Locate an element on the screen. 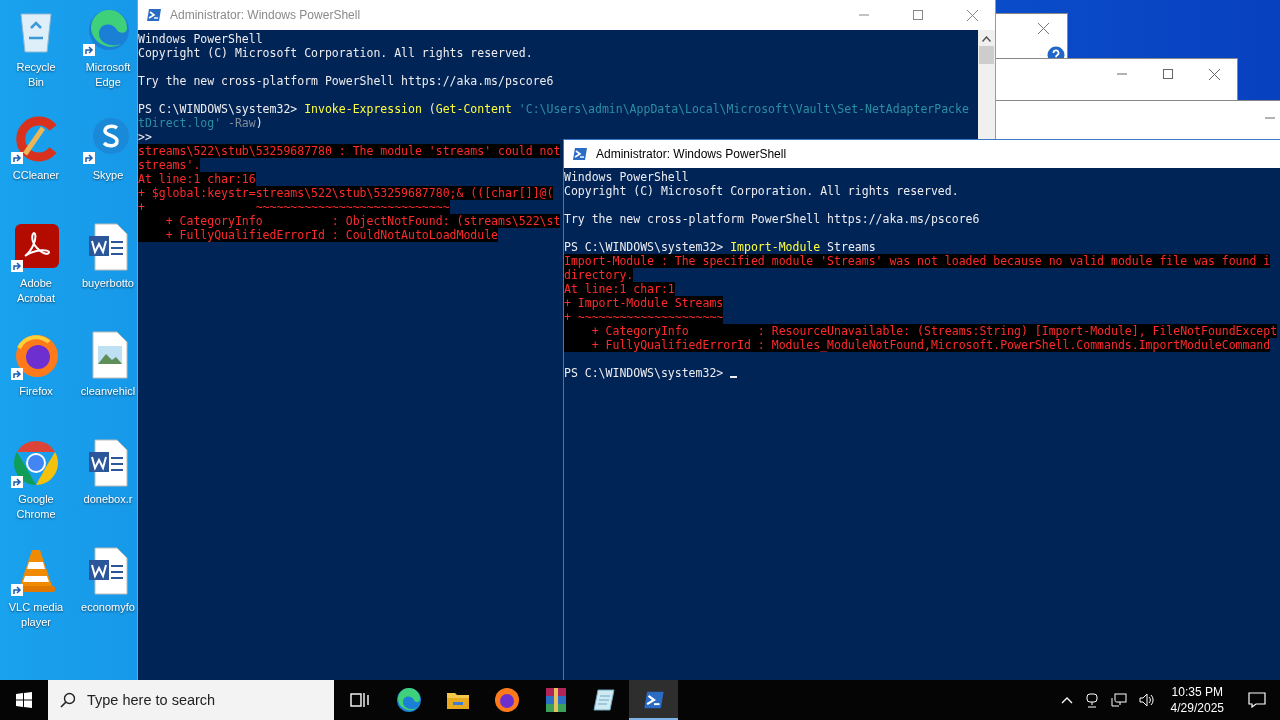 The width and height of the screenshot is (1280, 720). desktop-icon-label: Adobe Acrobat is located at coordinates (36, 291).